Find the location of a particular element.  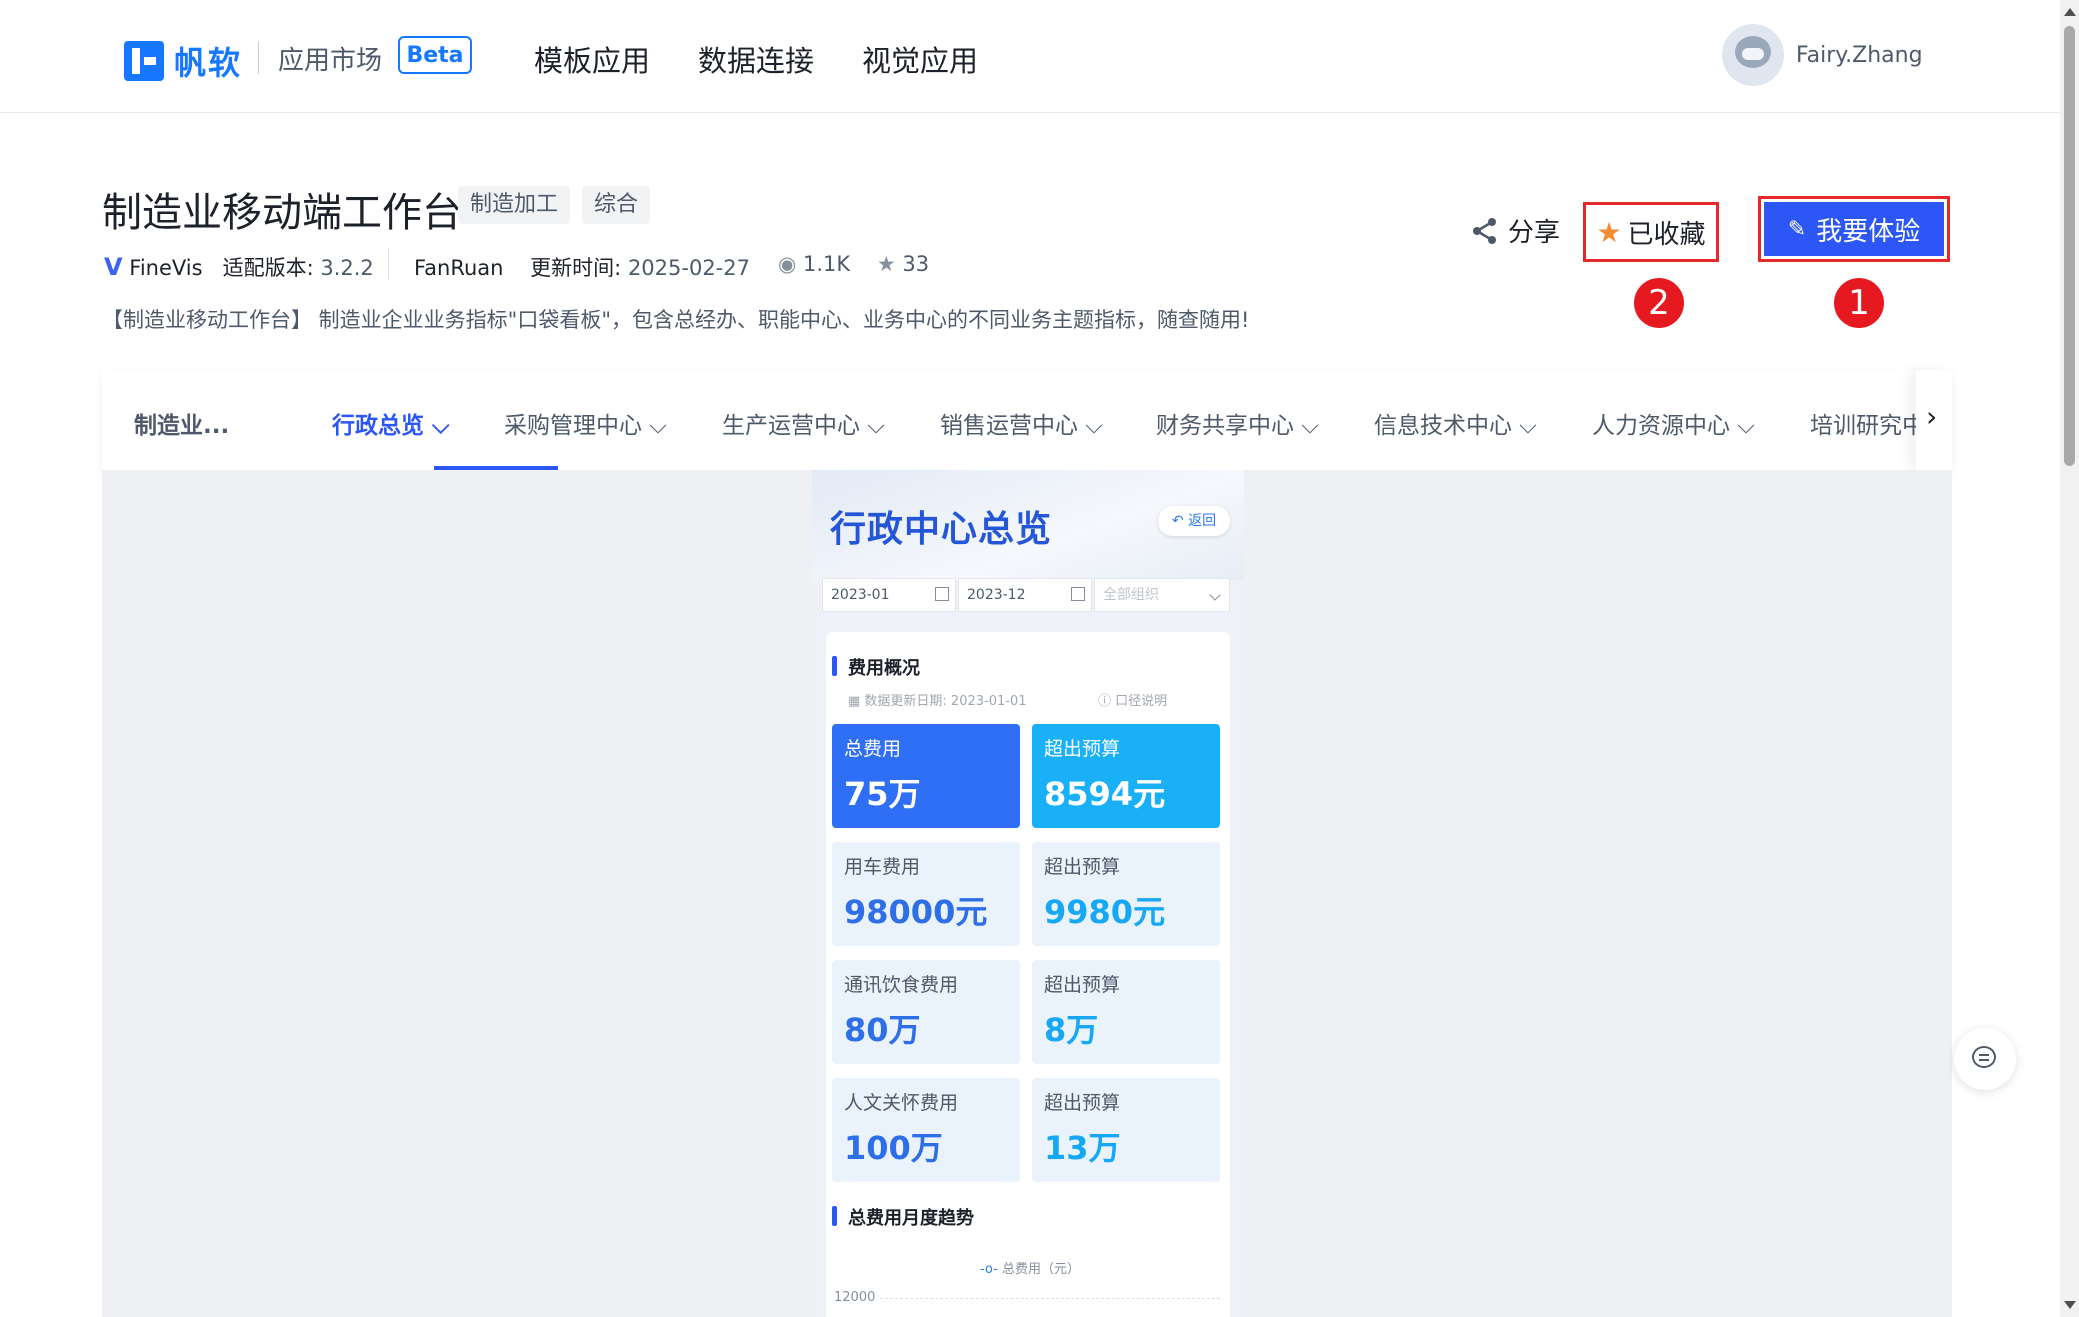

nav-template-apps: 模板应用 is located at coordinates (592, 59).